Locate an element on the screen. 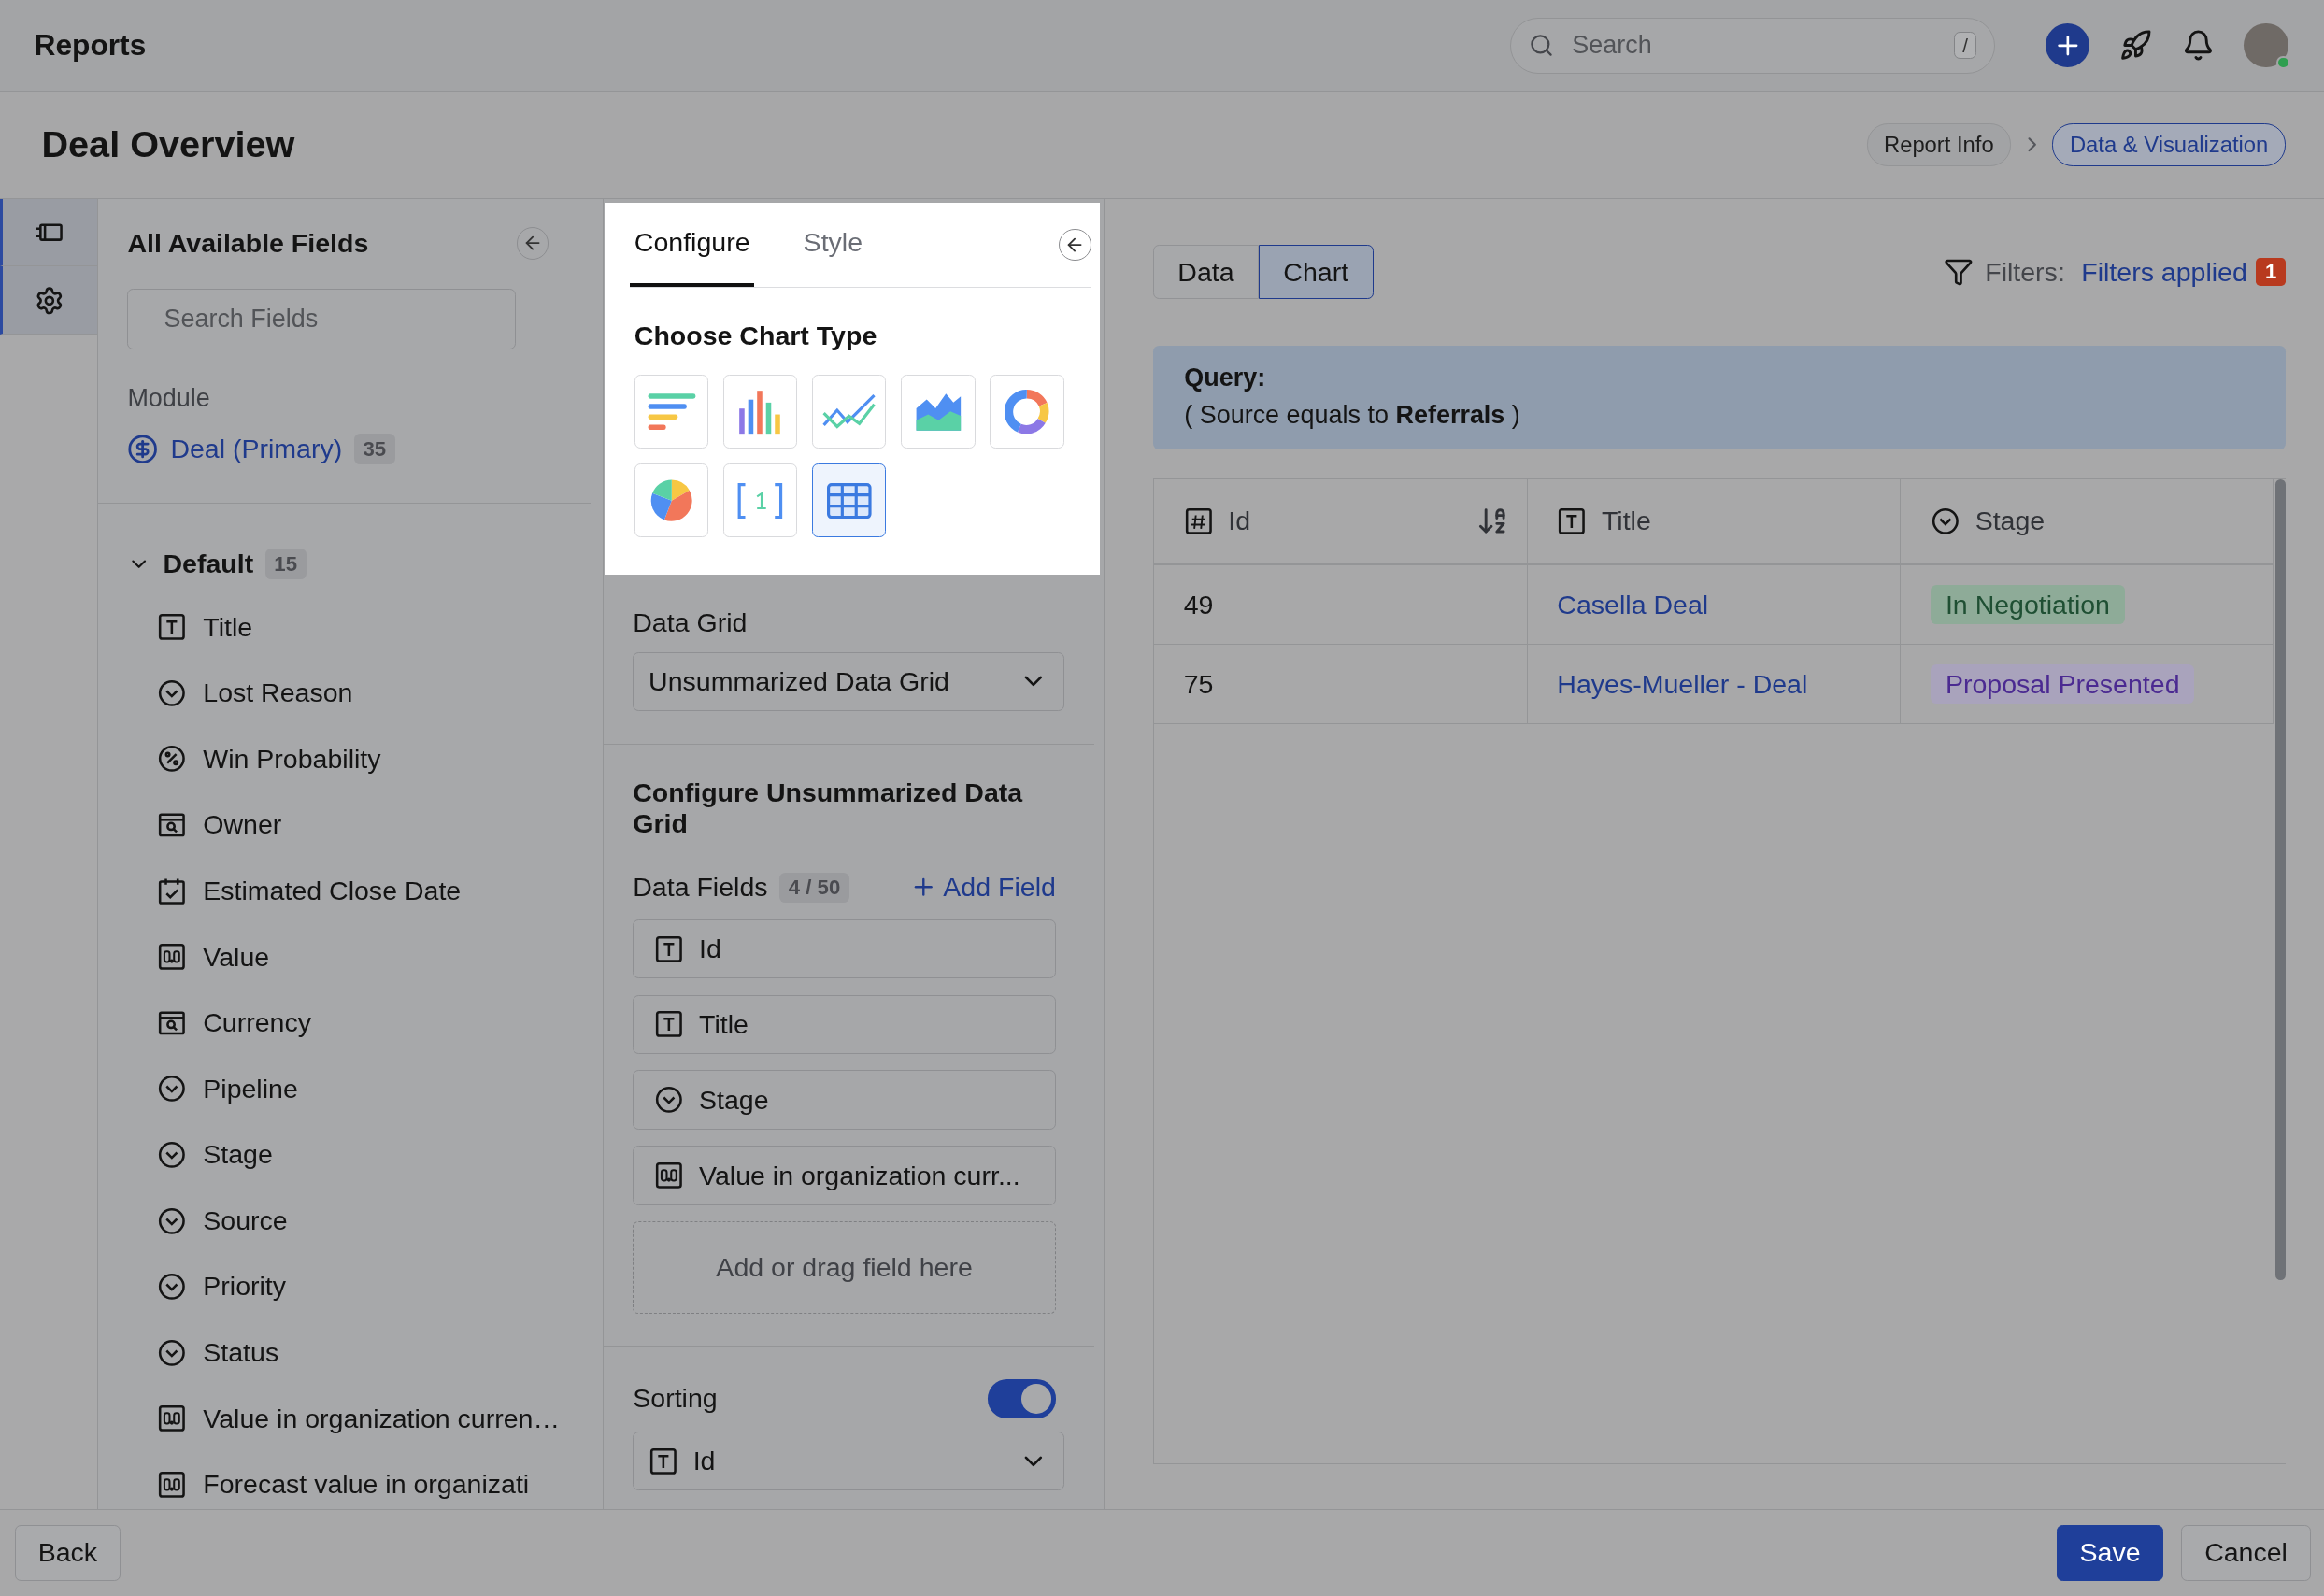 This screenshot has height=1596, width=2324. search-field: Search / is located at coordinates (1752, 45).